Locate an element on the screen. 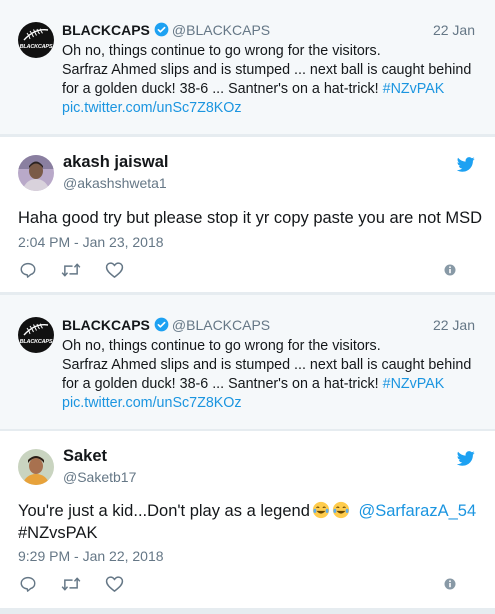 The height and width of the screenshot is (614, 495). author-handle: @akashshweta1 is located at coordinates (115, 183).